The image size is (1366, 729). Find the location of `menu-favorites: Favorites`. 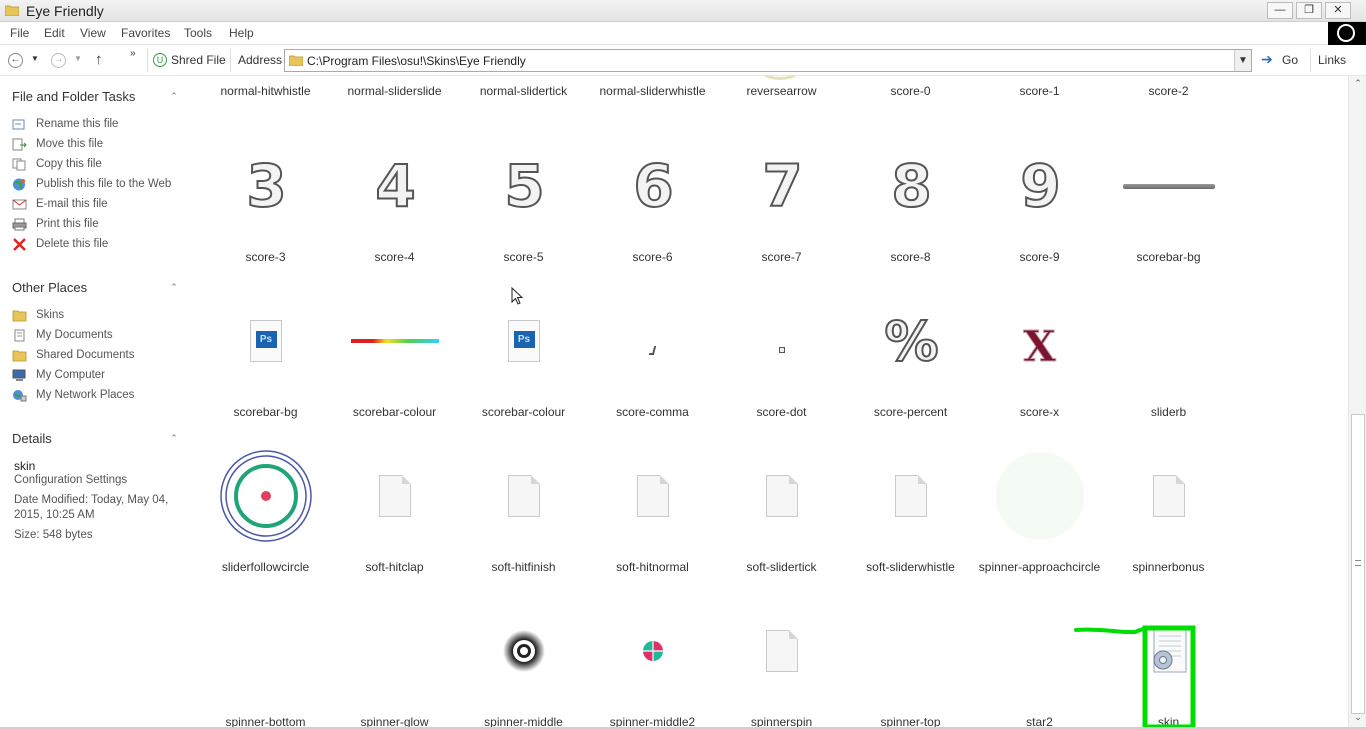

menu-favorites: Favorites is located at coordinates (145, 33).